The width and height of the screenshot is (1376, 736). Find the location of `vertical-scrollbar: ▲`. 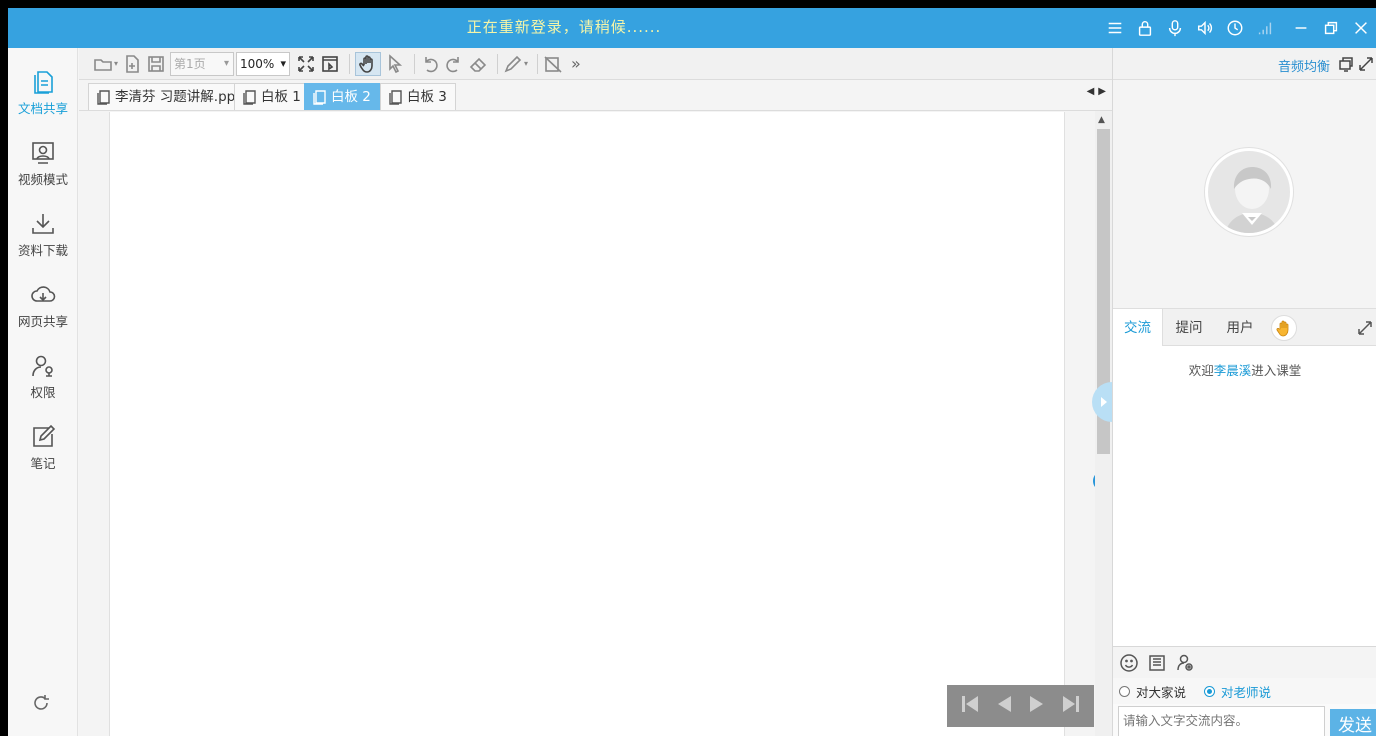

vertical-scrollbar: ▲ is located at coordinates (1103, 423).